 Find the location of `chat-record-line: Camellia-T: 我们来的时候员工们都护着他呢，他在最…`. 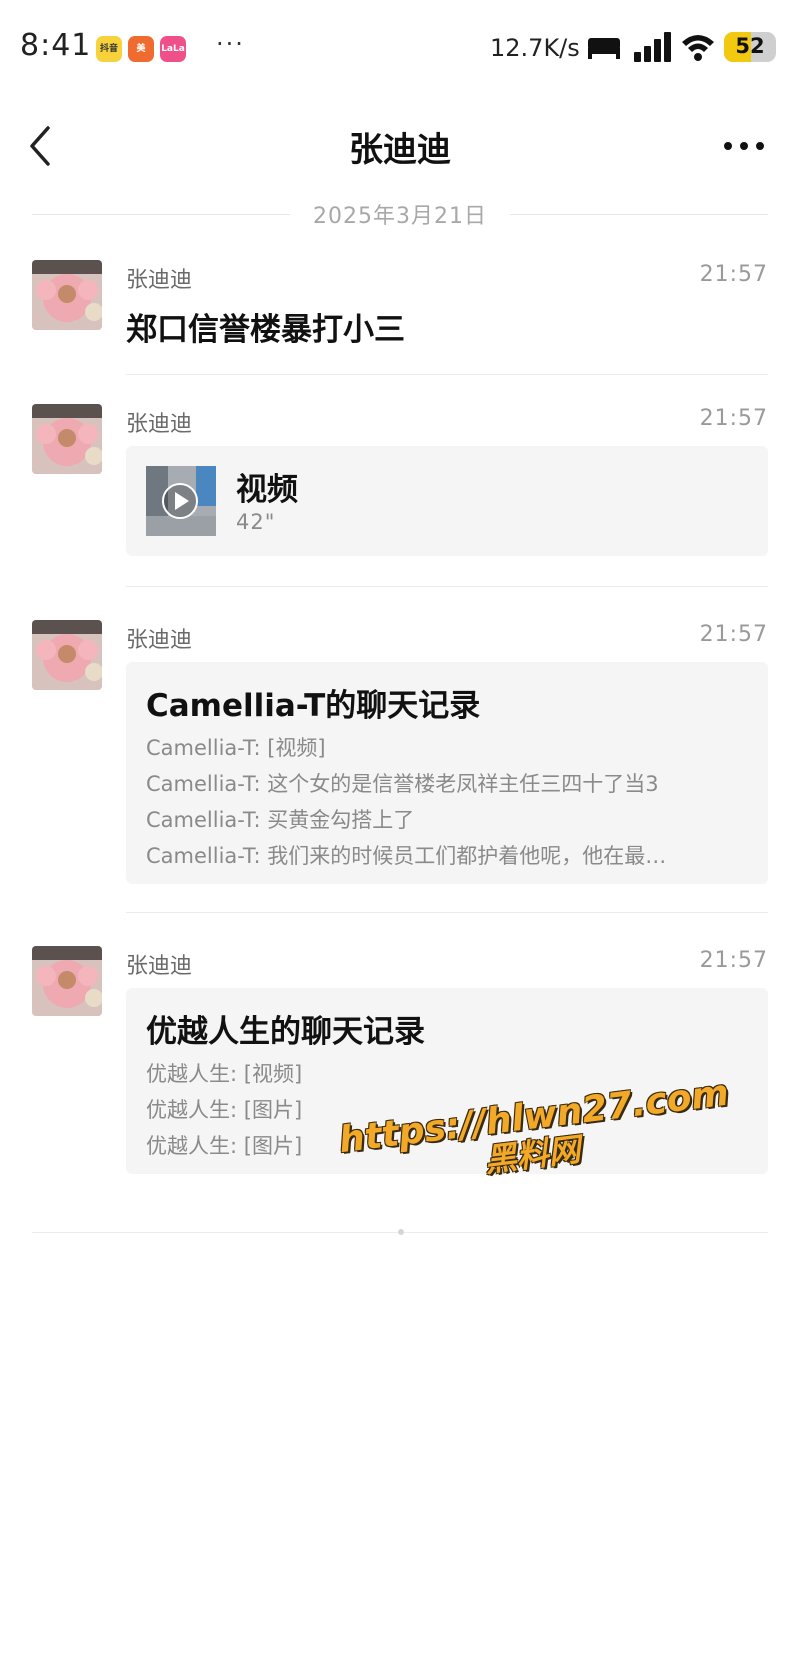

chat-record-line: Camellia-T: 我们来的时候员工们都护着他呢，他在最… is located at coordinates (406, 856).